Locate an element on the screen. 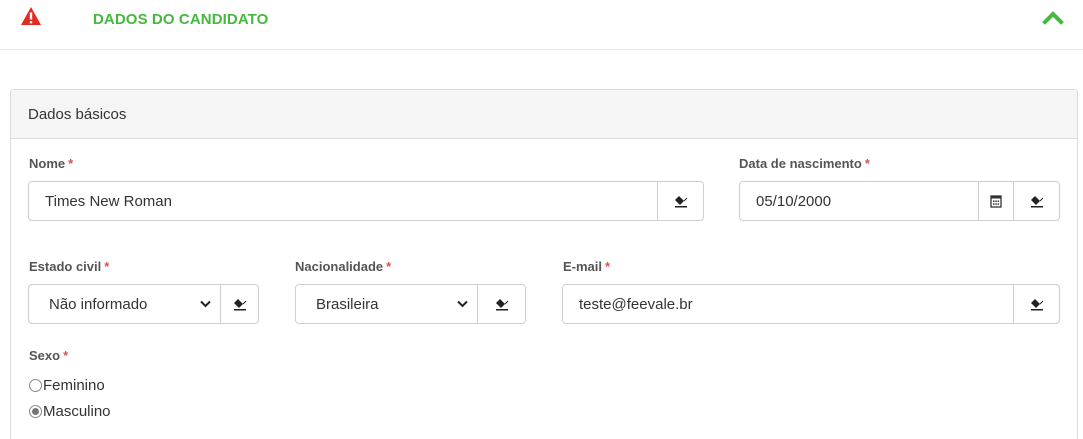  radio-label-feminino: Feminino is located at coordinates (74, 385).